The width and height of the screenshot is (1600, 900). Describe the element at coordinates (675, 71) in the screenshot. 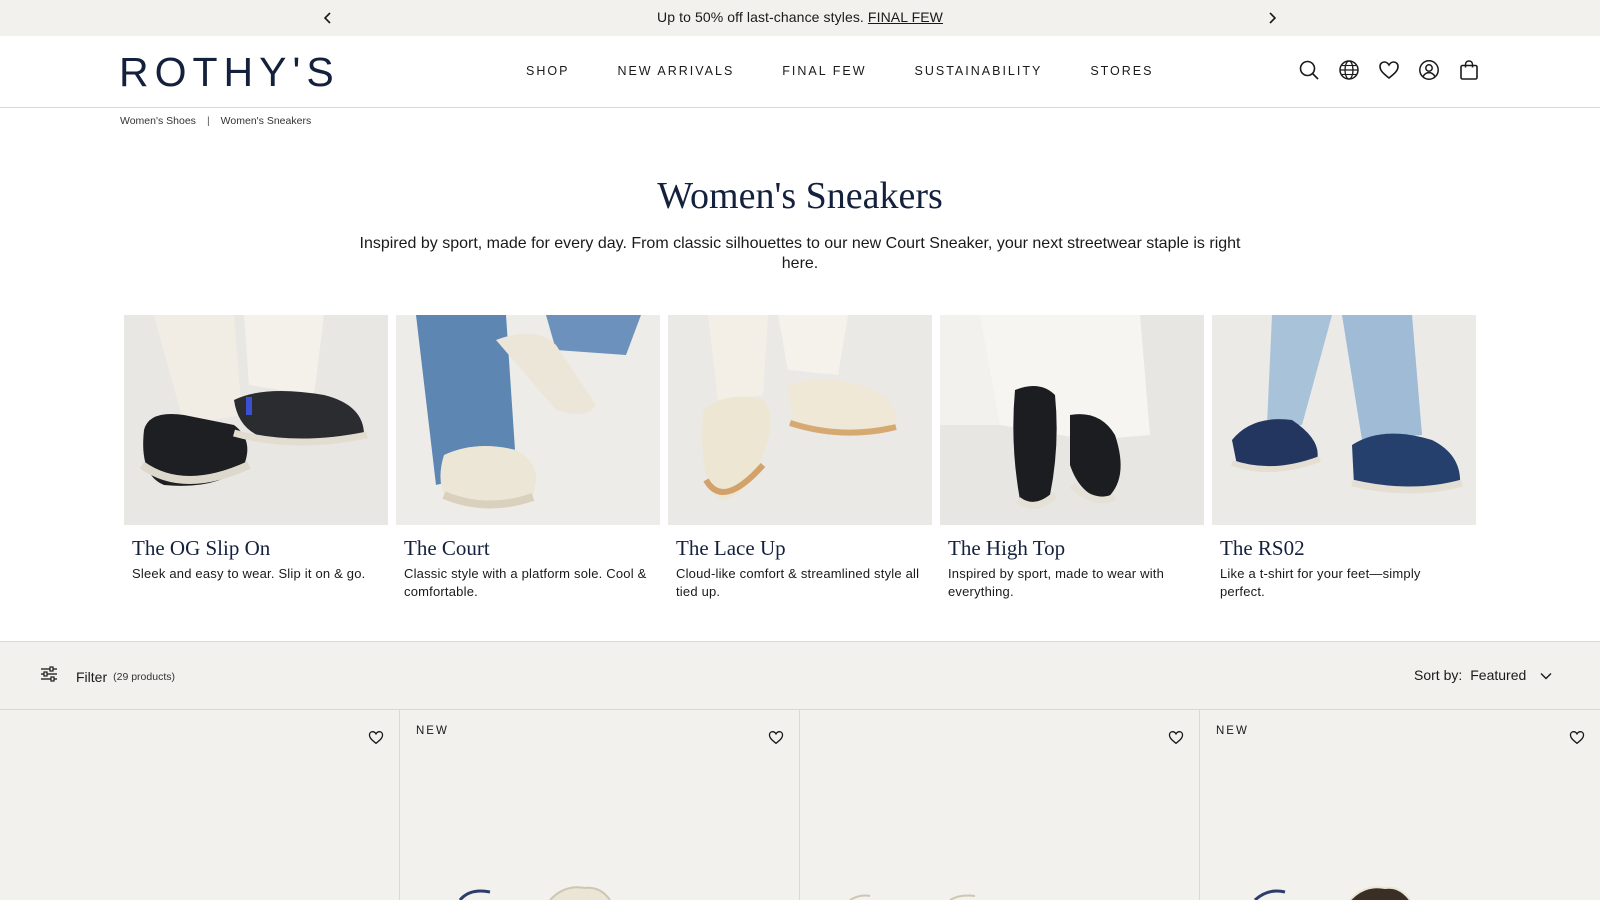

I see `nav-new-arrivals: NEW ARRIVALS` at that location.